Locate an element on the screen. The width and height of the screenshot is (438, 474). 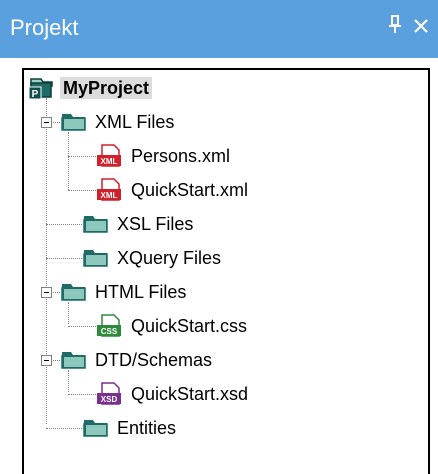
project-icon: P is located at coordinates (40, 89).